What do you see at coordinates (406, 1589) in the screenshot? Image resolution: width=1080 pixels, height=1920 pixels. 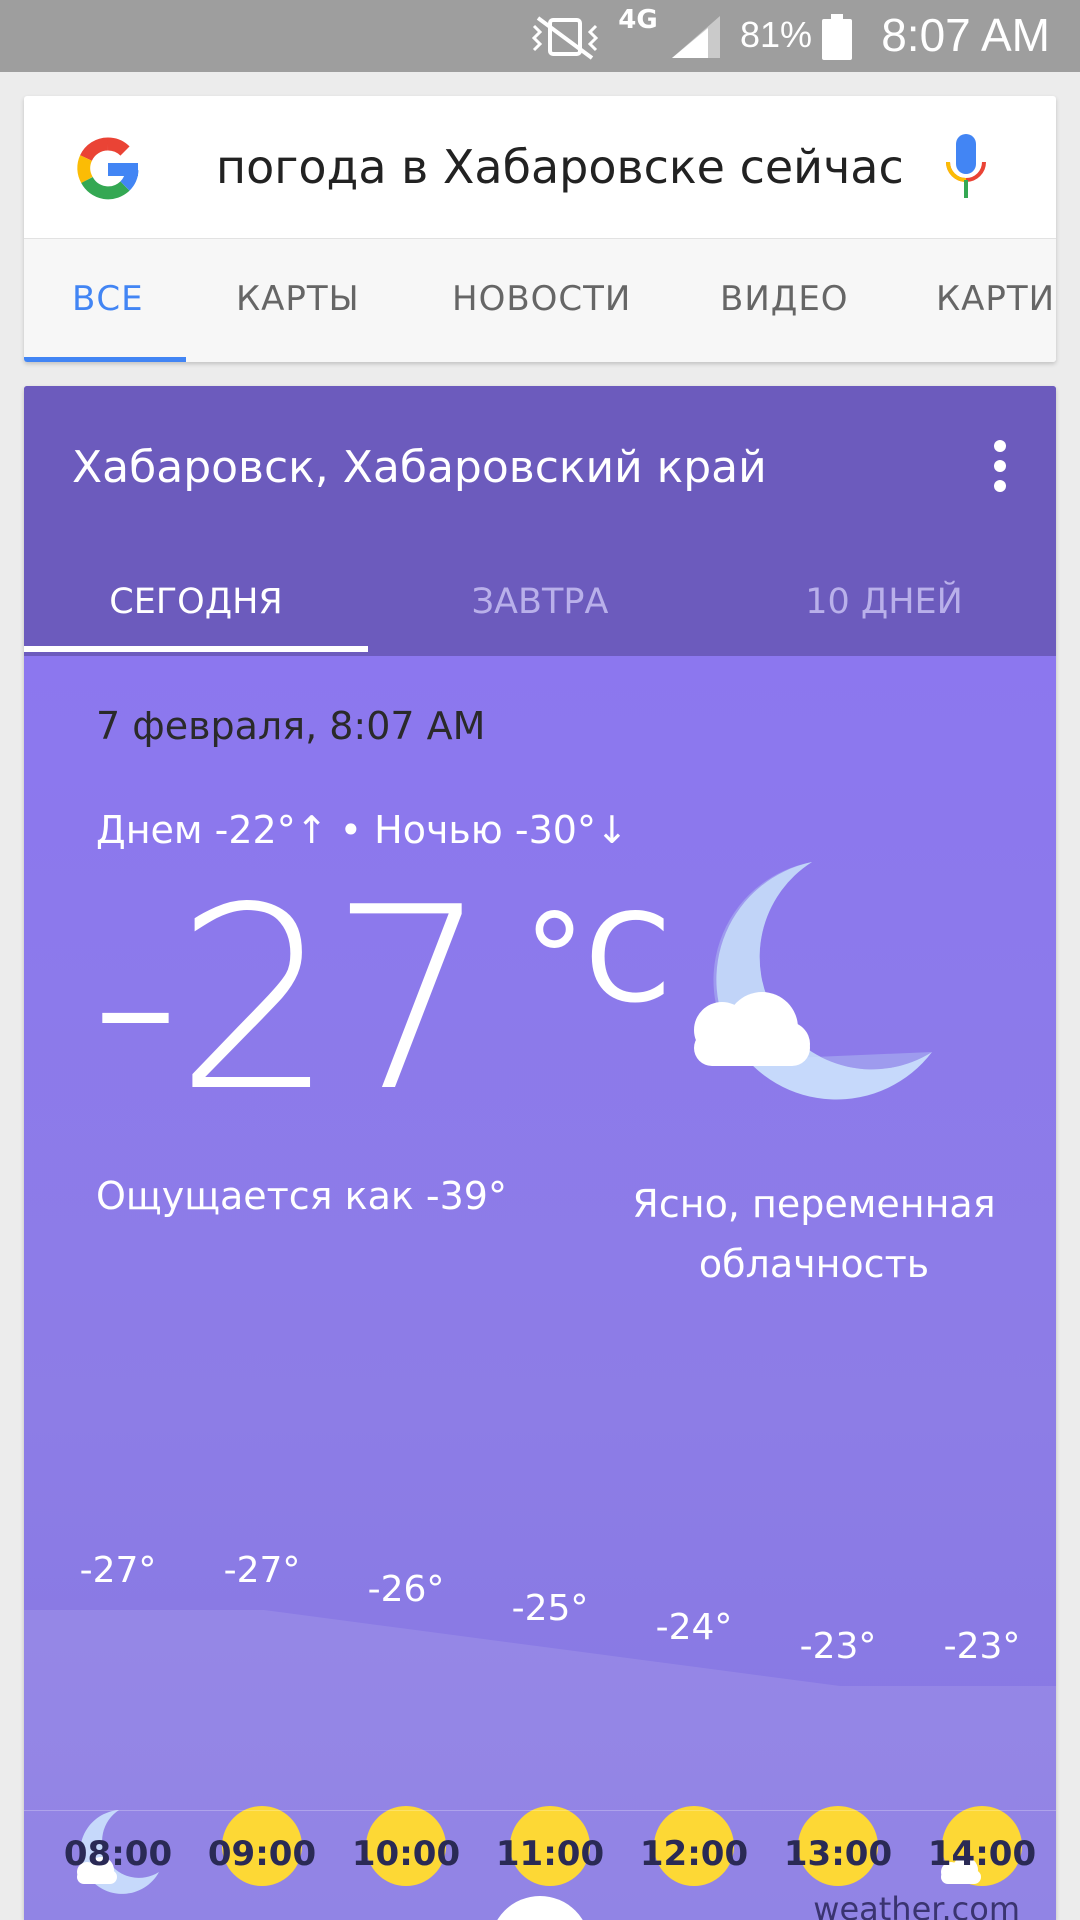 I see `hourly-temp: -26°` at bounding box center [406, 1589].